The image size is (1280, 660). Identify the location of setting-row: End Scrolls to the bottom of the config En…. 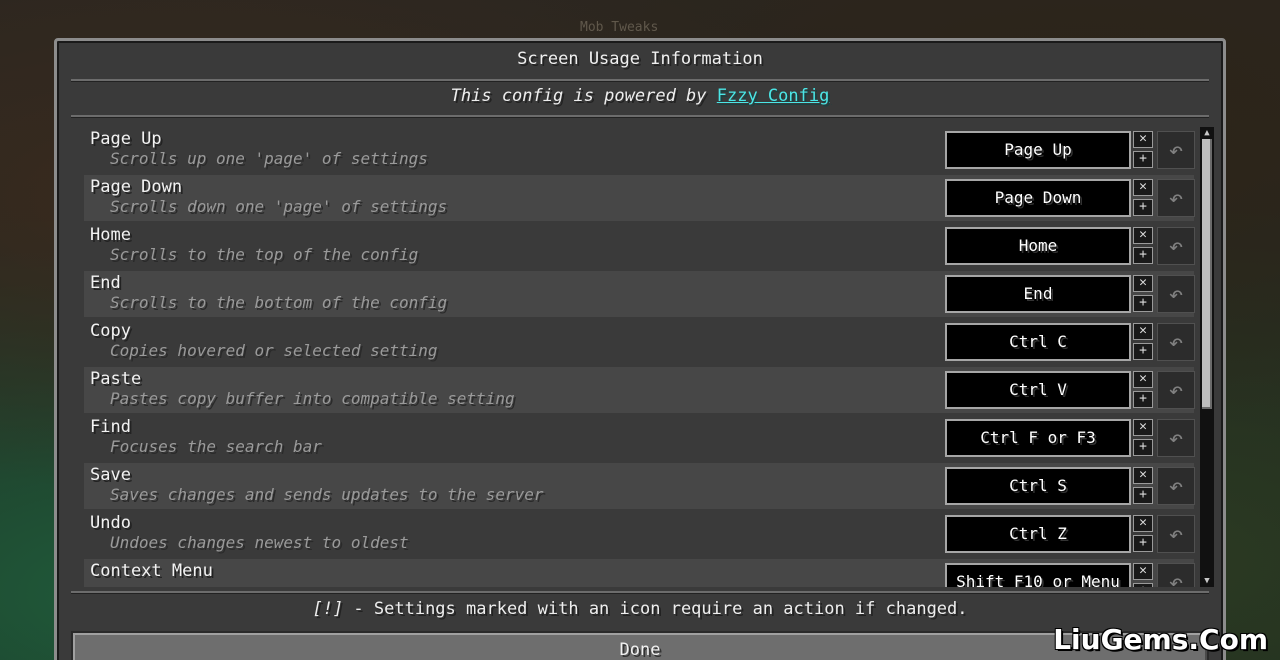
(639, 294).